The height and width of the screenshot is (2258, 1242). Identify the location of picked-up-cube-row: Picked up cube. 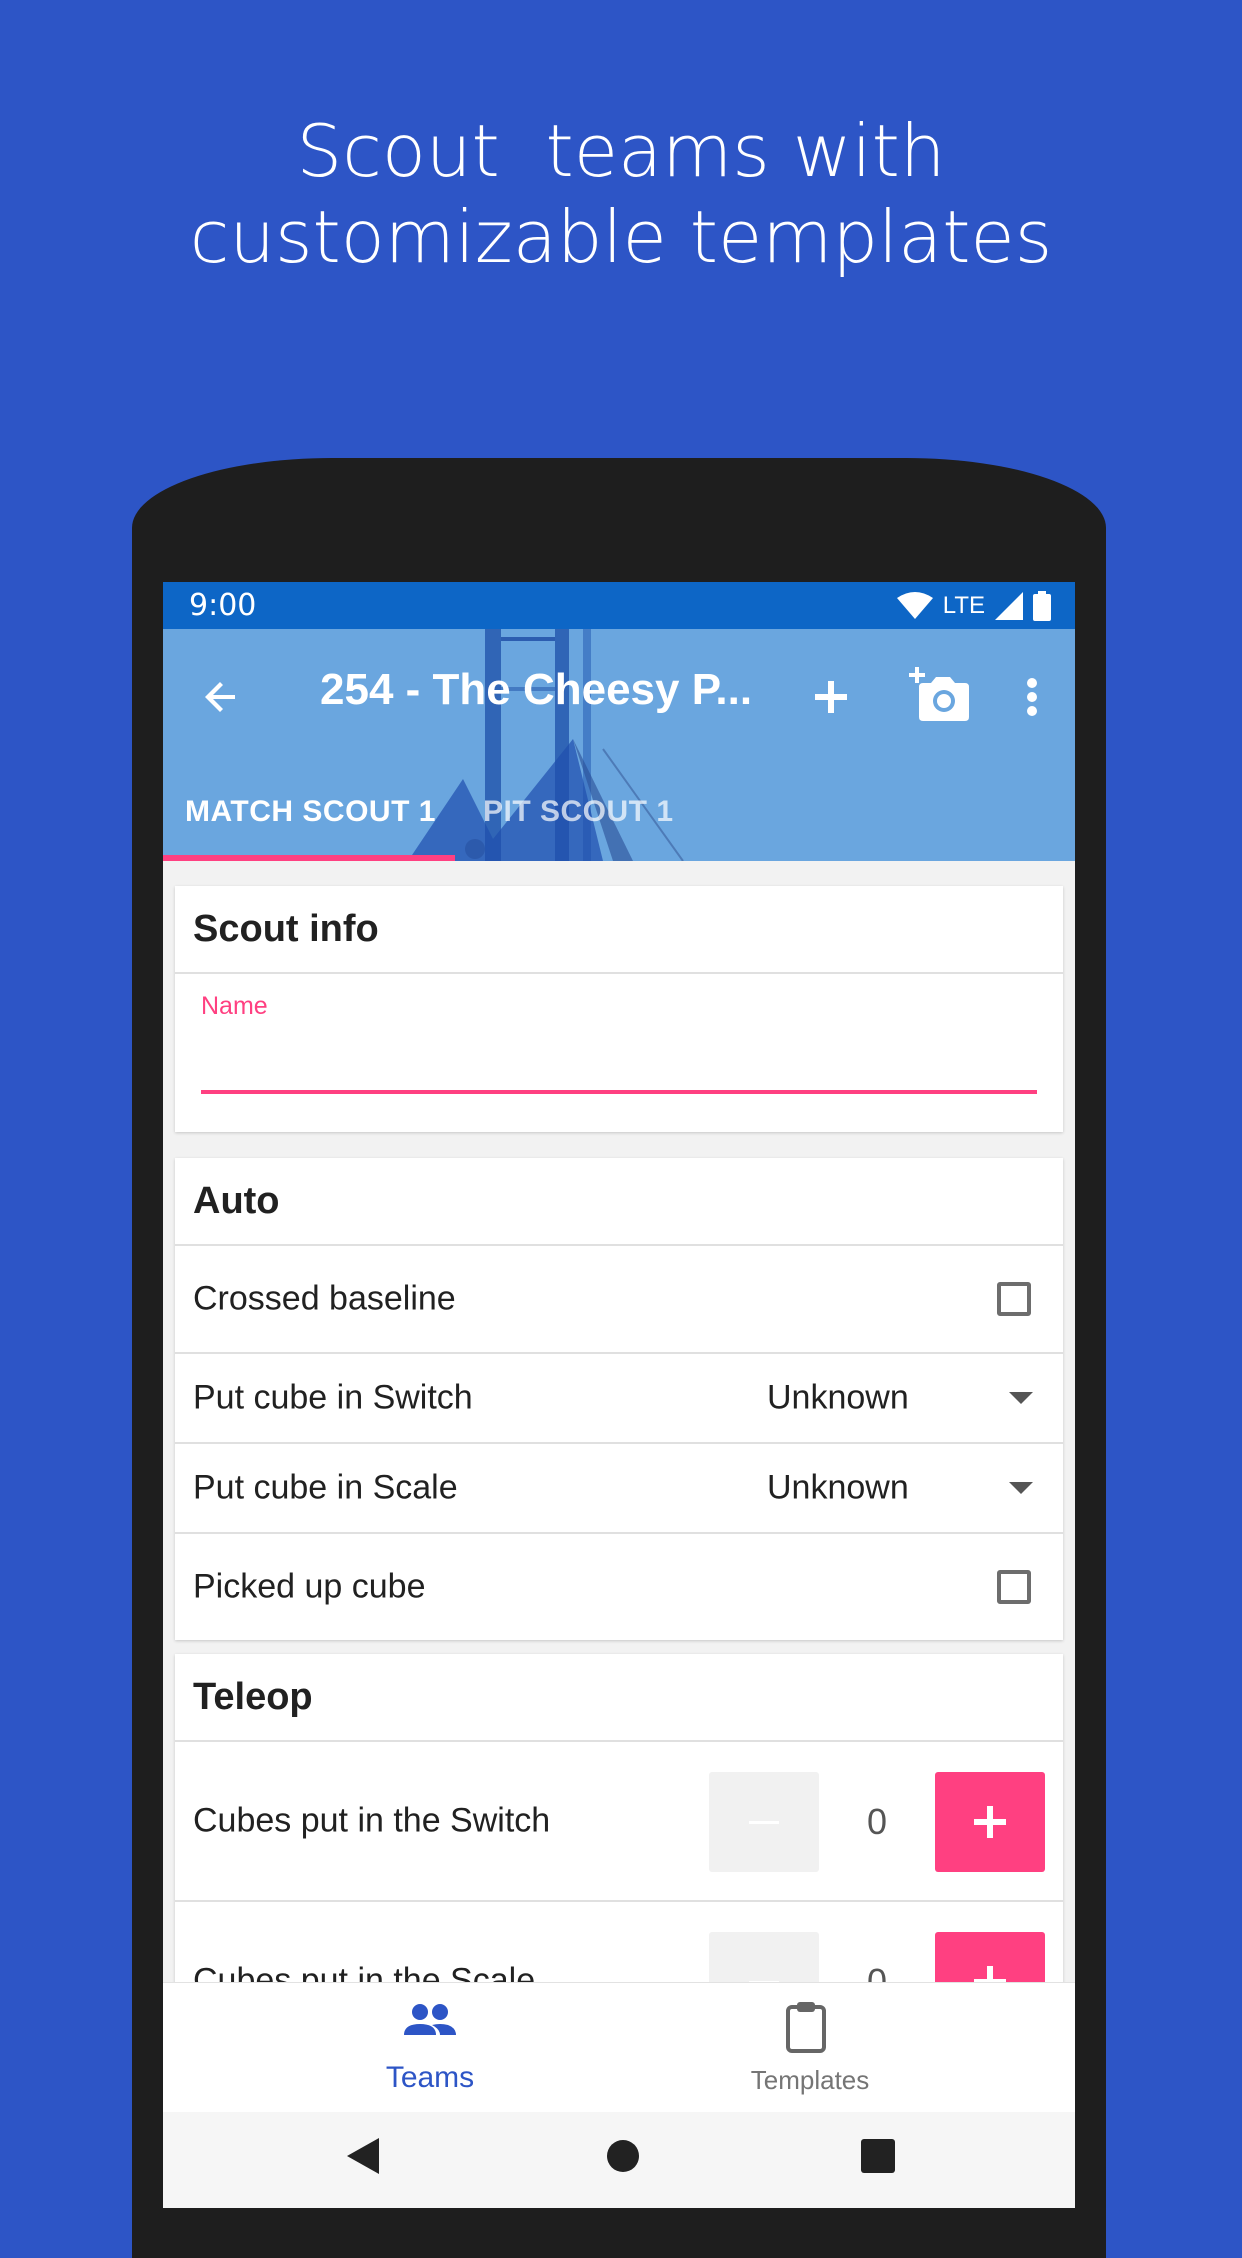
(619, 1587).